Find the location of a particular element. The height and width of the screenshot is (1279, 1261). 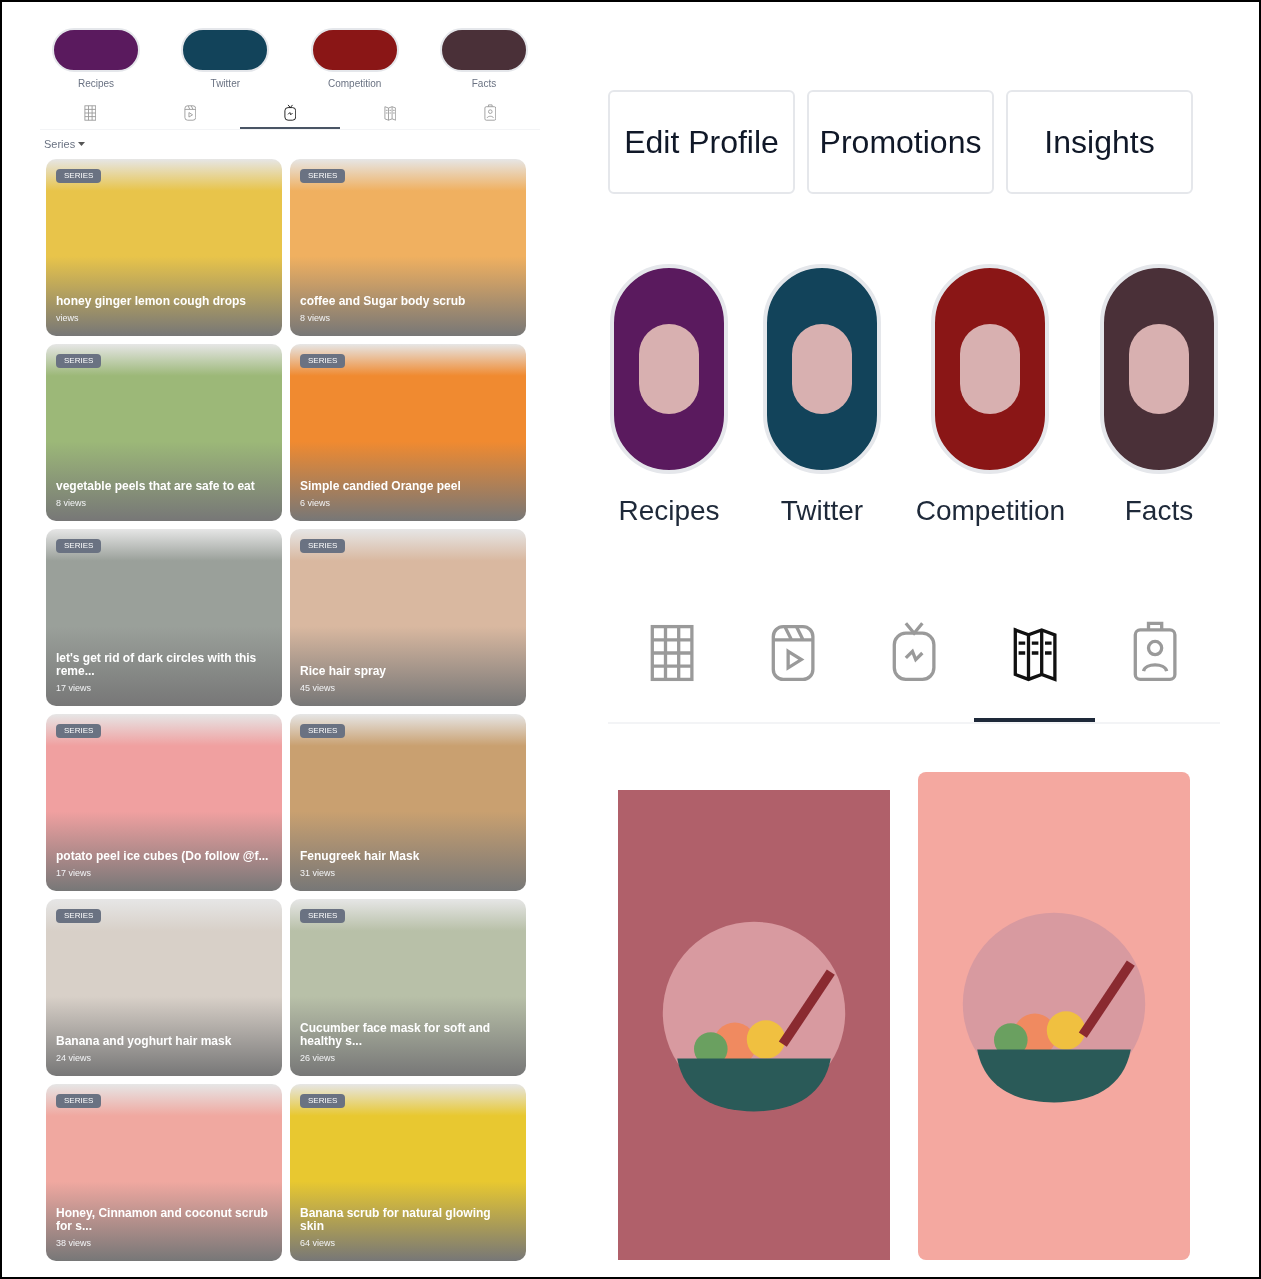

card-title: Banana and yoghurt hair mask is located at coordinates (144, 1041).